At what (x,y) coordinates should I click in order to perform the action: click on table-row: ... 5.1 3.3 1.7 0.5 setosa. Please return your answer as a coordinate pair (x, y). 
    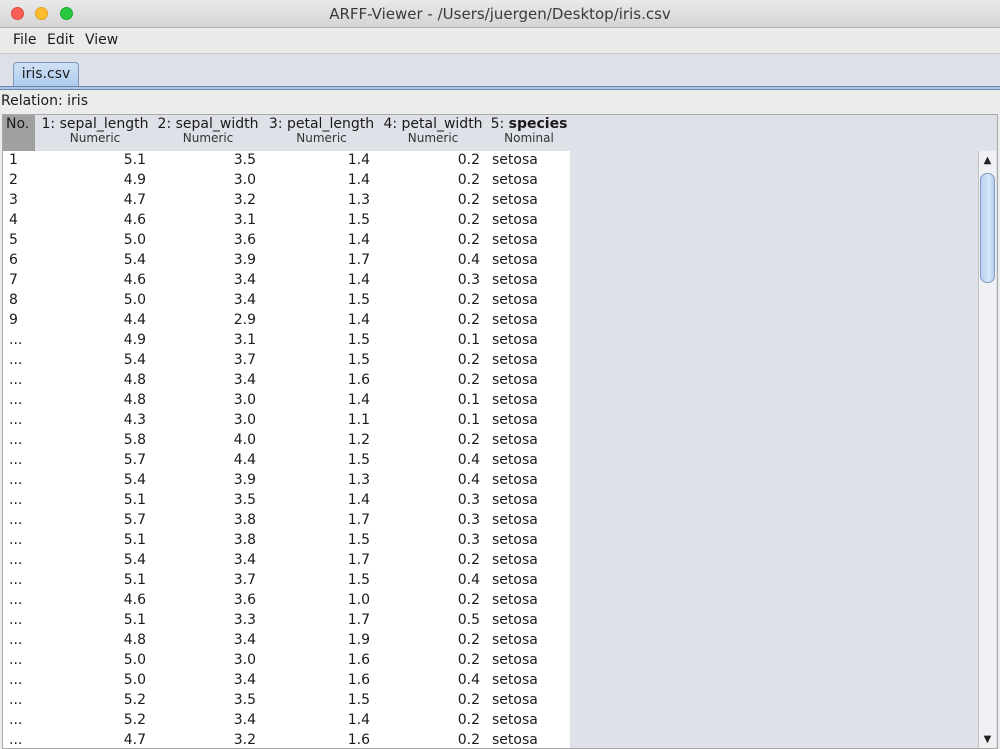
    Looking at the image, I should click on (286, 621).